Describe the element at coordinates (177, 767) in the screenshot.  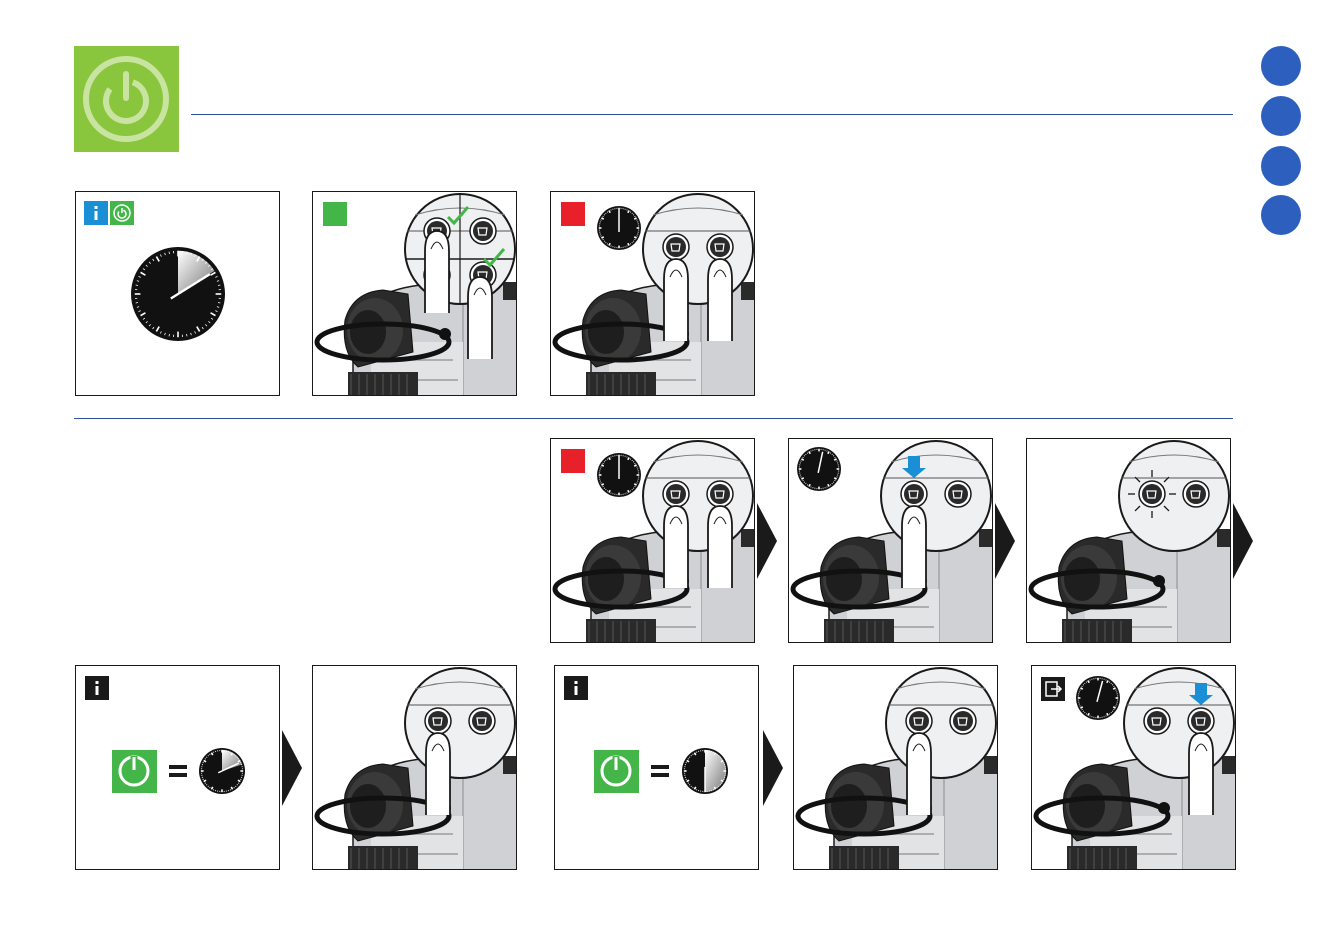
I see `panel-info-power-eq-short` at that location.